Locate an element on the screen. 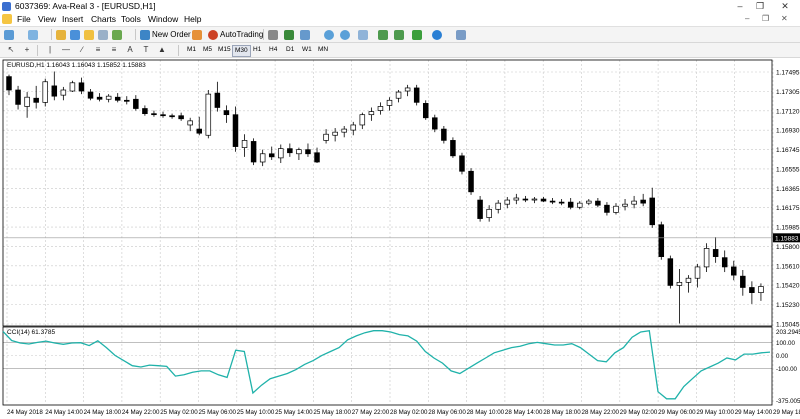  market-watch-button is located at coordinates (61, 34).